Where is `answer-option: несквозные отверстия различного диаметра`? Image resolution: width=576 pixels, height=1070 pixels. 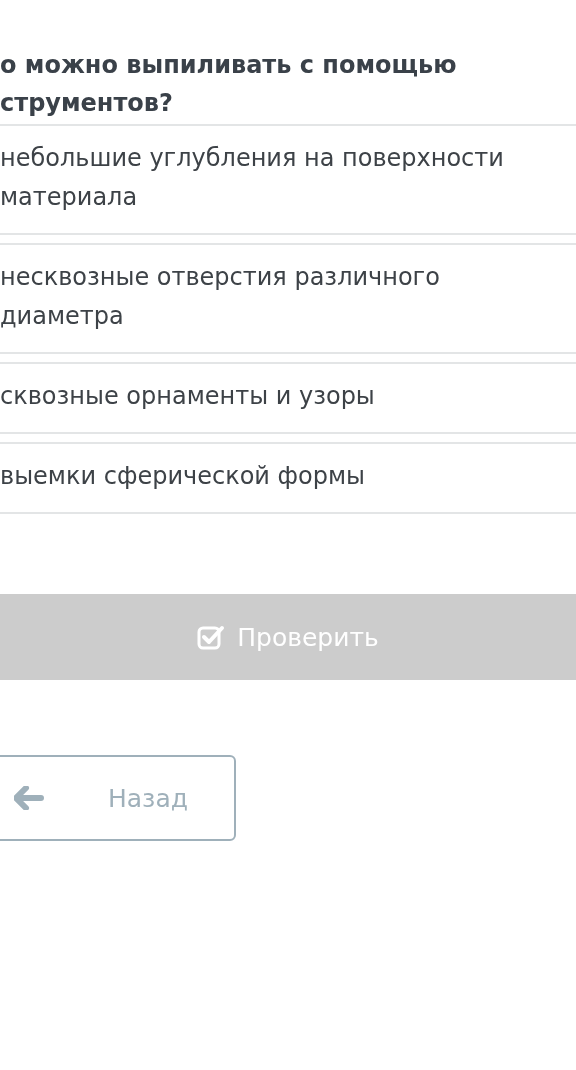 answer-option: несквозные отверстия различного диаметра is located at coordinates (288, 298).